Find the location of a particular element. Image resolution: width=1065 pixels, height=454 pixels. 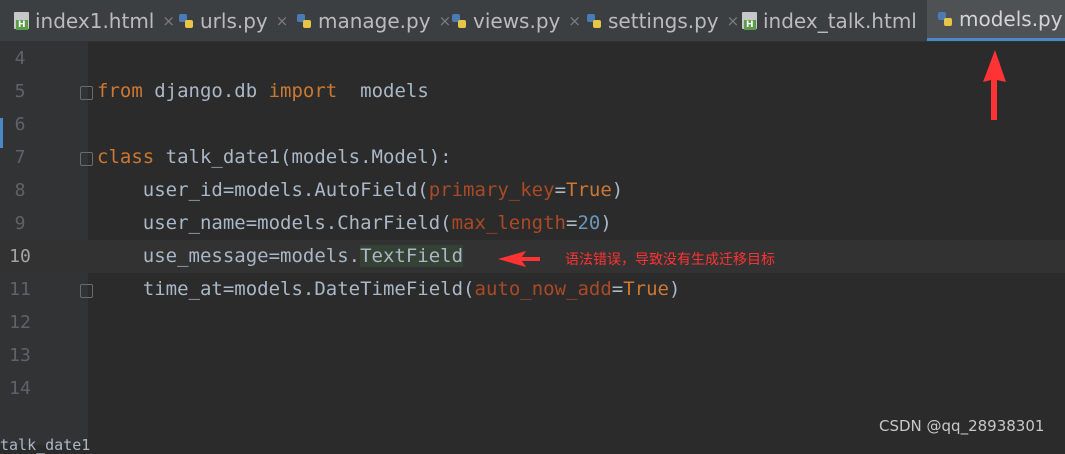

arrow-up-icon is located at coordinates (994, 85).